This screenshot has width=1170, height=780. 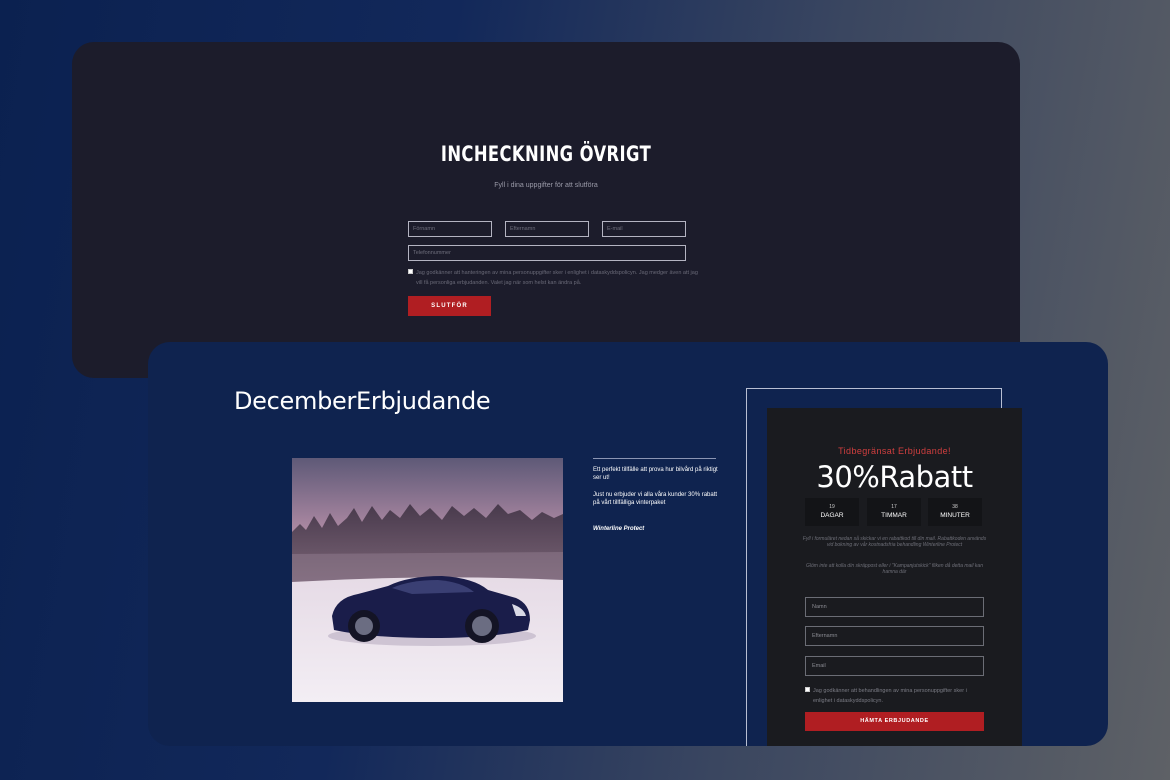 What do you see at coordinates (546, 185) in the screenshot?
I see `checkin-subtitle: Fyll i dina uppgifter för att slutföra` at bounding box center [546, 185].